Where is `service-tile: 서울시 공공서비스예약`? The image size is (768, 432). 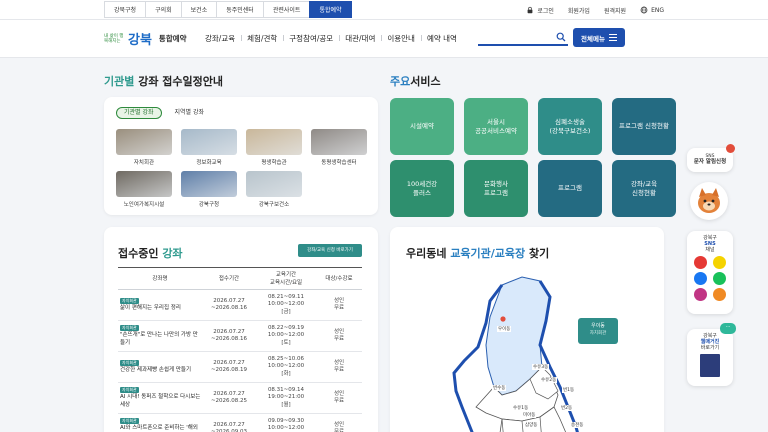 service-tile: 서울시 공공서비스예약 is located at coordinates (496, 126).